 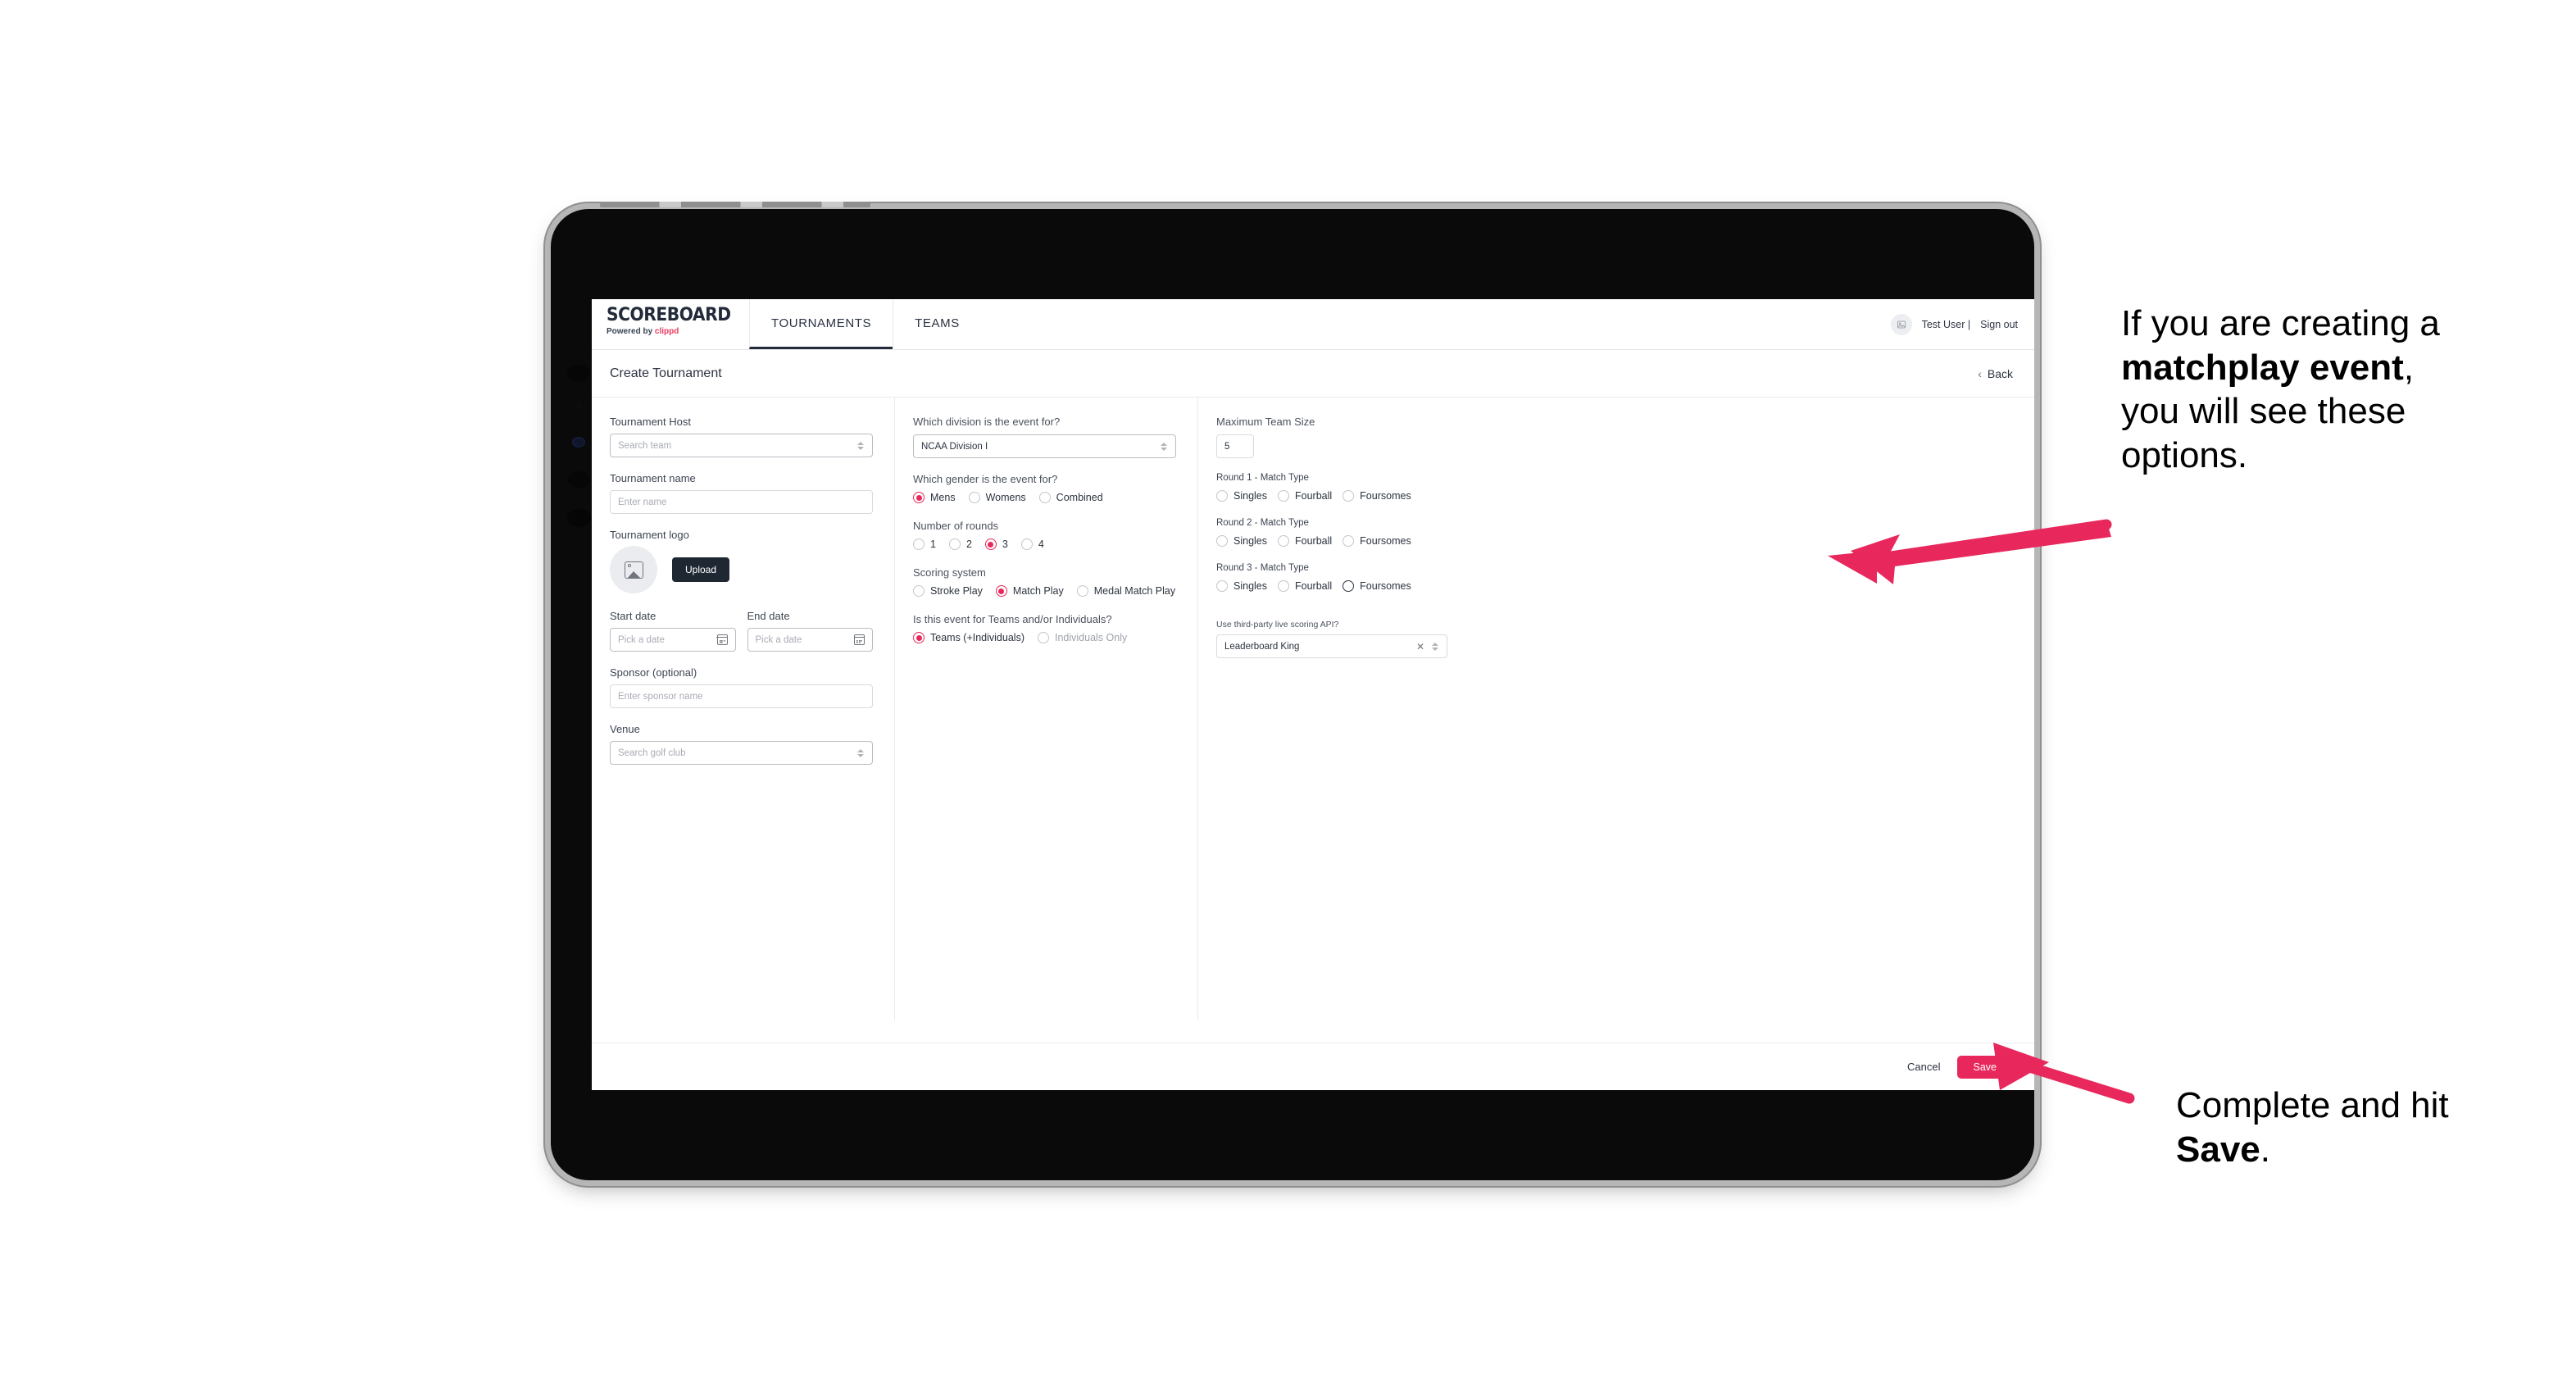 What do you see at coordinates (1005, 498) in the screenshot?
I see `radio-label: Womens` at bounding box center [1005, 498].